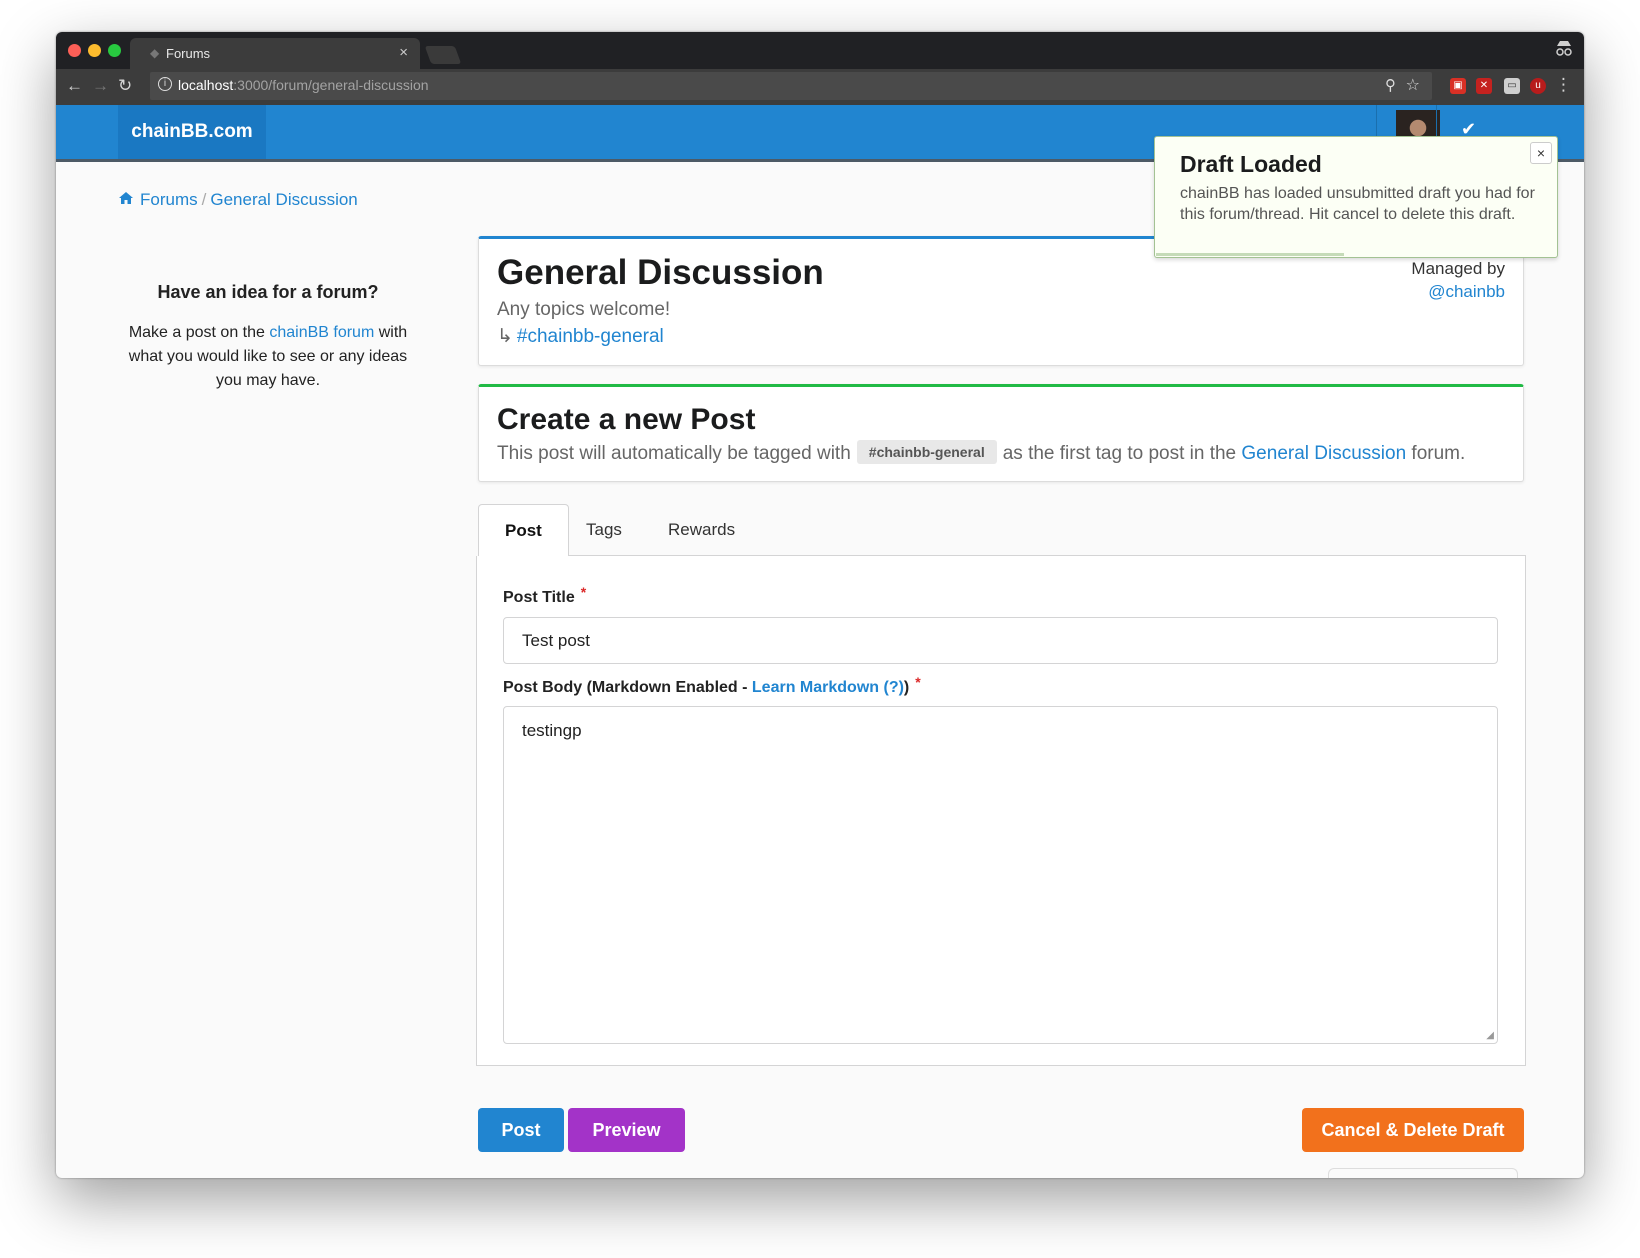  What do you see at coordinates (926, 452) in the screenshot?
I see `tag-chip: #chainbb-general` at bounding box center [926, 452].